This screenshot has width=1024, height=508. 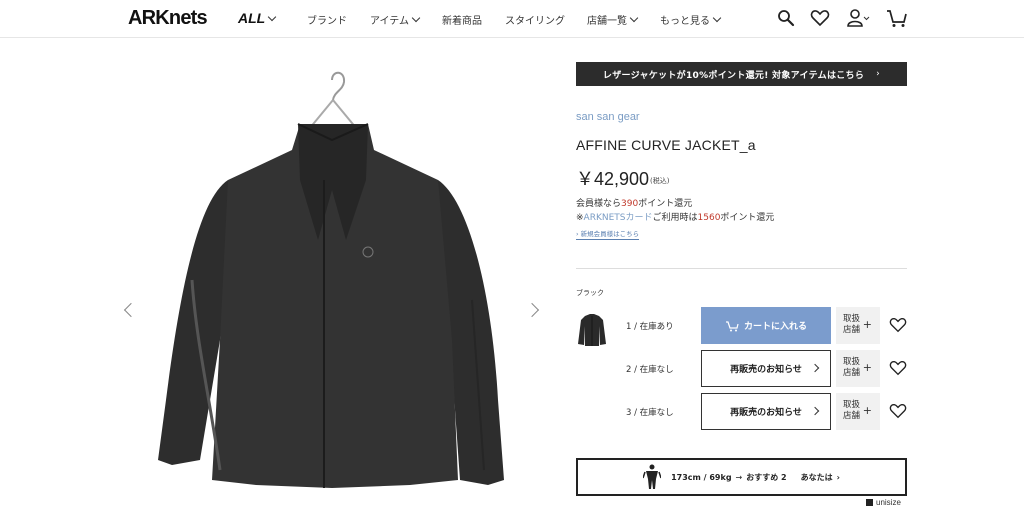 I want to click on size-stock-2: 2 / 在庫なし, so click(x=650, y=370).